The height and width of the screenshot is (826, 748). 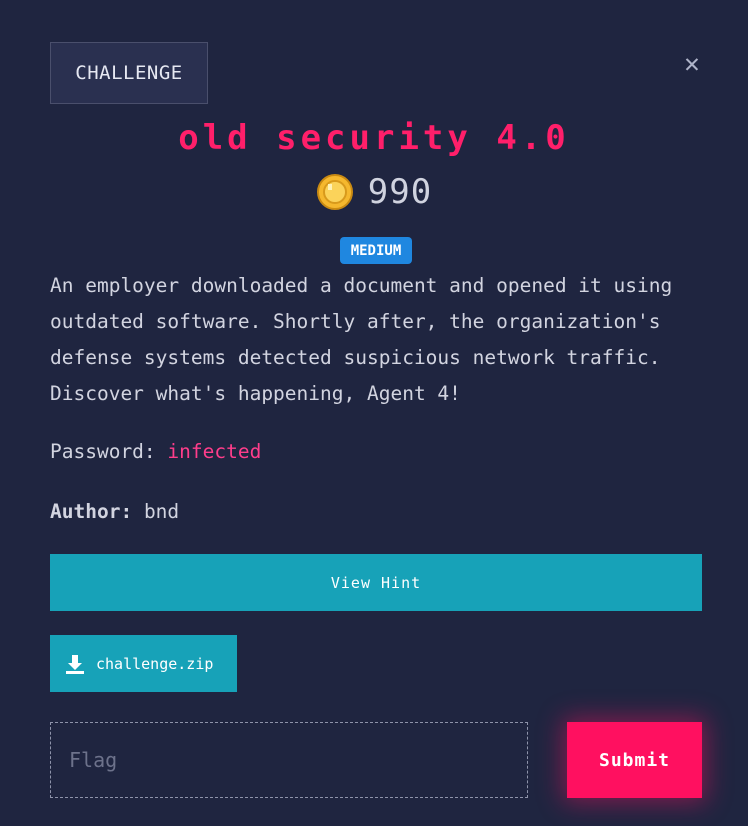 I want to click on view-hint-label: View Hint, so click(x=376, y=582).